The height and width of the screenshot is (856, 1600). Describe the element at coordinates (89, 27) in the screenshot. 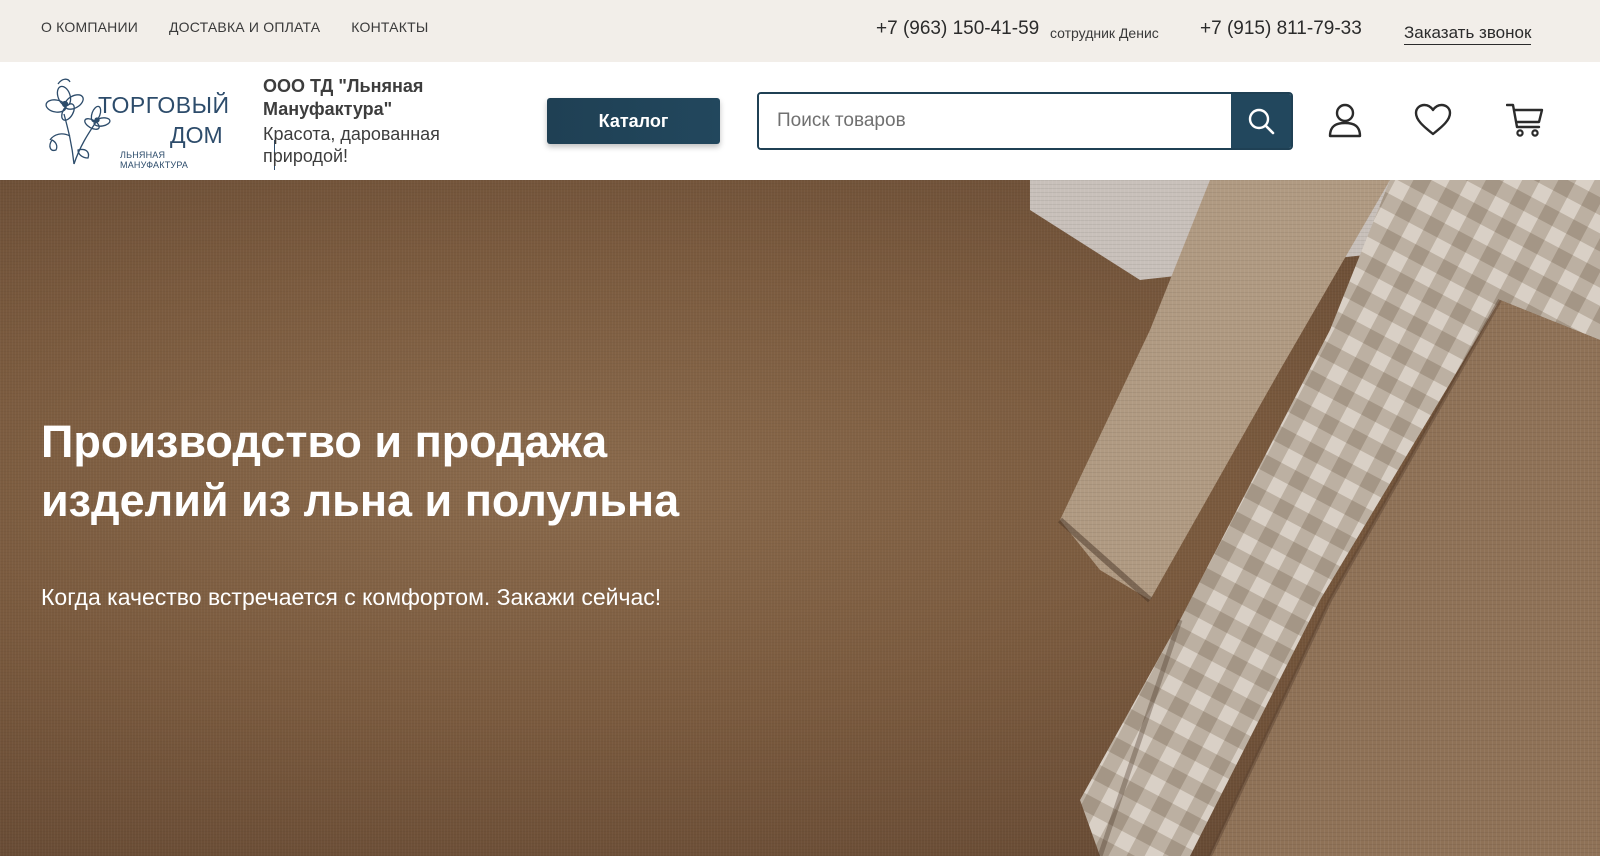

I see `nav-link-about: О КОМПАНИИ` at that location.